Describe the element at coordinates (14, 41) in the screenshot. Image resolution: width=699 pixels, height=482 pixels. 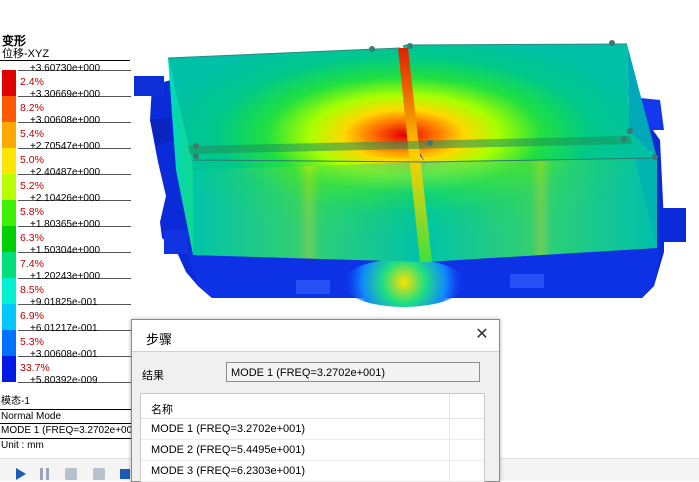
I see `legend-title: 变形` at that location.